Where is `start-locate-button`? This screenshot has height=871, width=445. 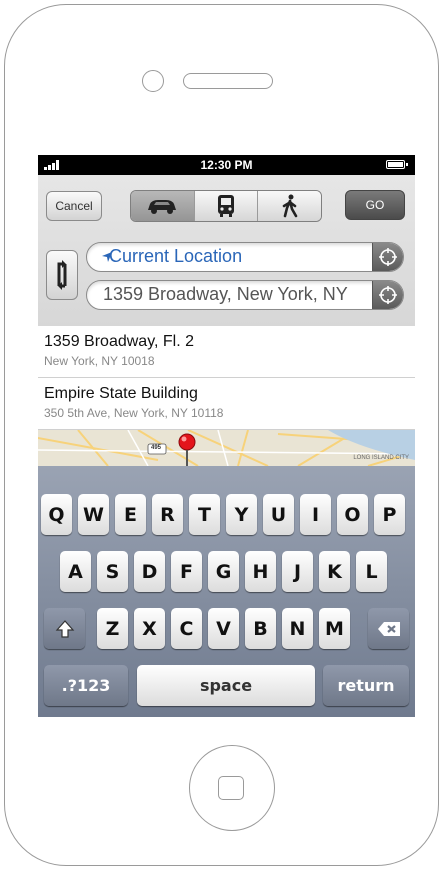
start-locate-button is located at coordinates (387, 257).